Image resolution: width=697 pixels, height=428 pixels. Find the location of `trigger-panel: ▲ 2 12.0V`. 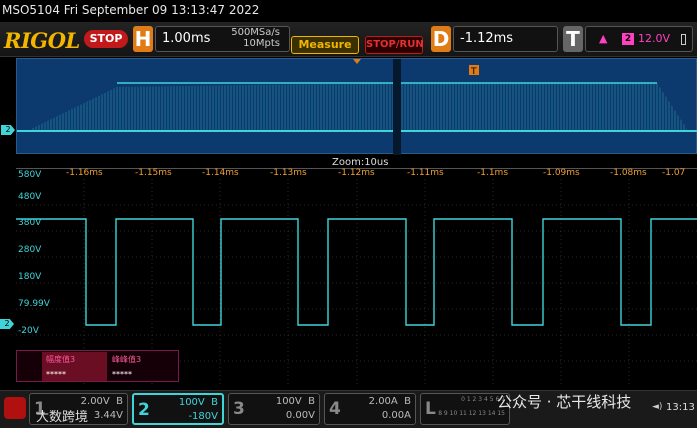

trigger-panel: ▲ 2 12.0V is located at coordinates (639, 39).